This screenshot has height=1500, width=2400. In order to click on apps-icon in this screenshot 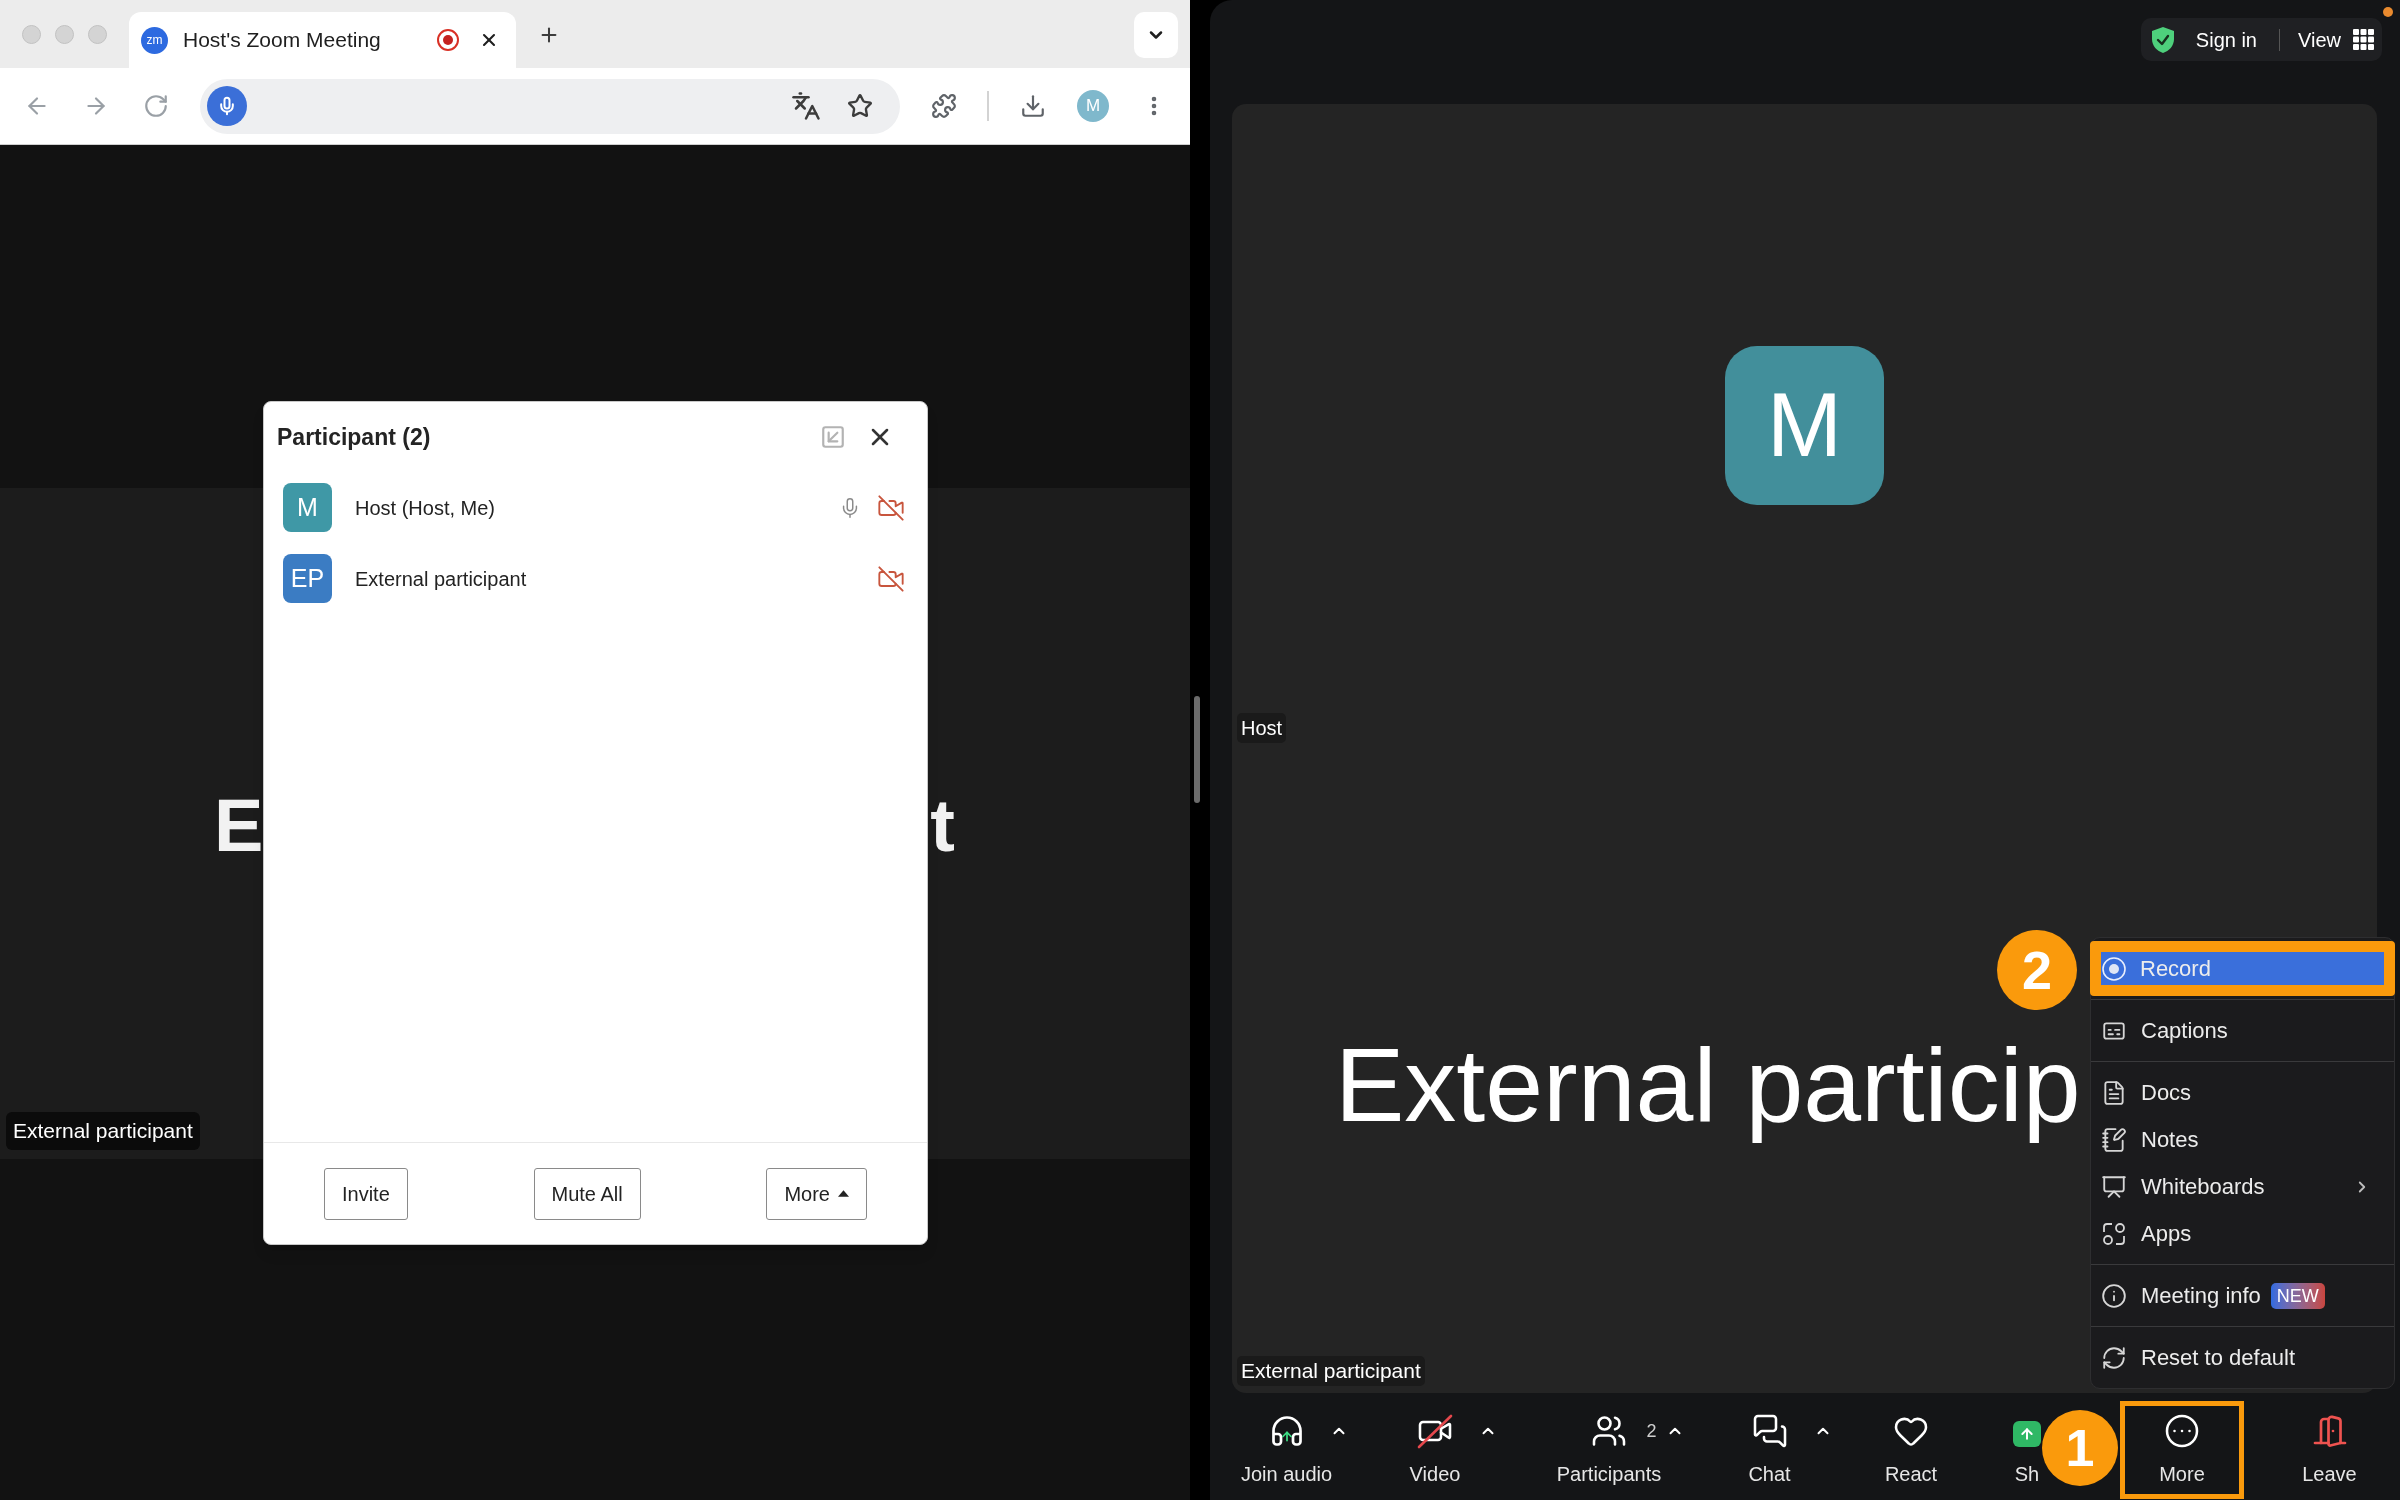, I will do `click(2114, 1233)`.